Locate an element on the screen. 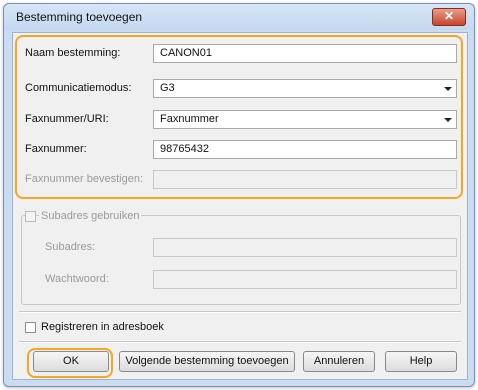 Image resolution: width=478 pixels, height=390 pixels. password-label: Wachtwoord: is located at coordinates (77, 279).